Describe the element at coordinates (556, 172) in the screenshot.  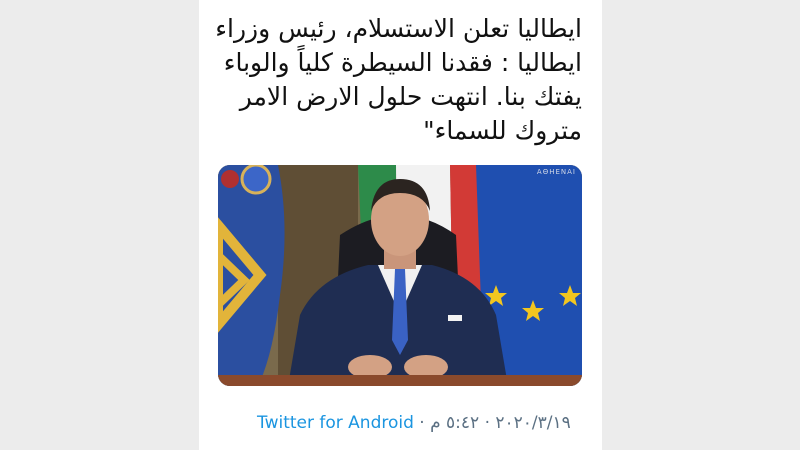
I see `media-watermark: AΘHENAI` at that location.